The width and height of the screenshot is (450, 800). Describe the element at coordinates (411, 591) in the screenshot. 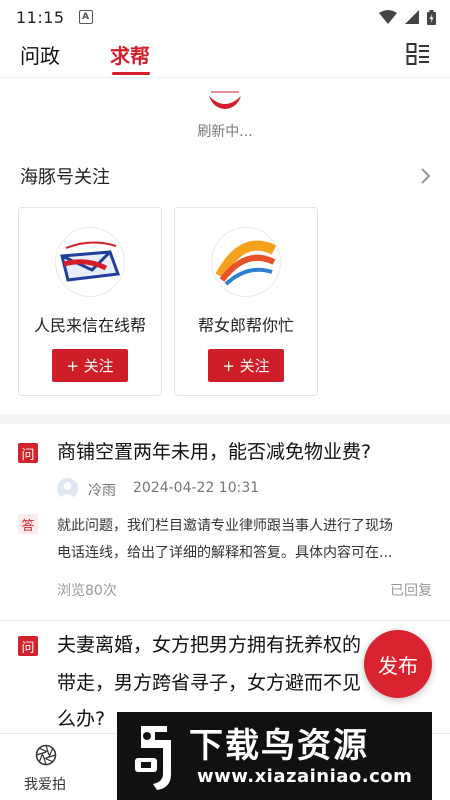

I see `reply-status: 已回复` at that location.